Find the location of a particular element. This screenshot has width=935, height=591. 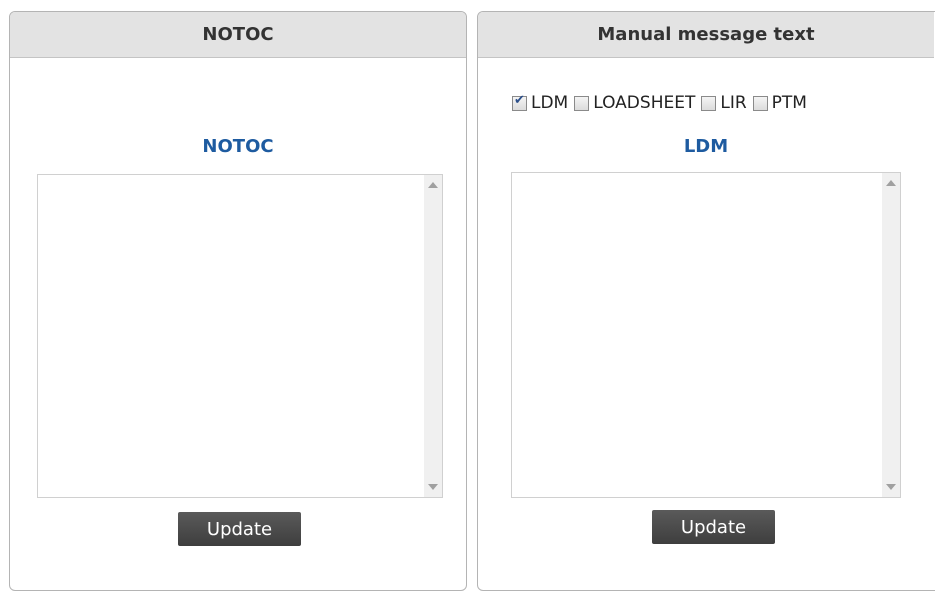

checkbox-lir-label: LIR is located at coordinates (733, 103).